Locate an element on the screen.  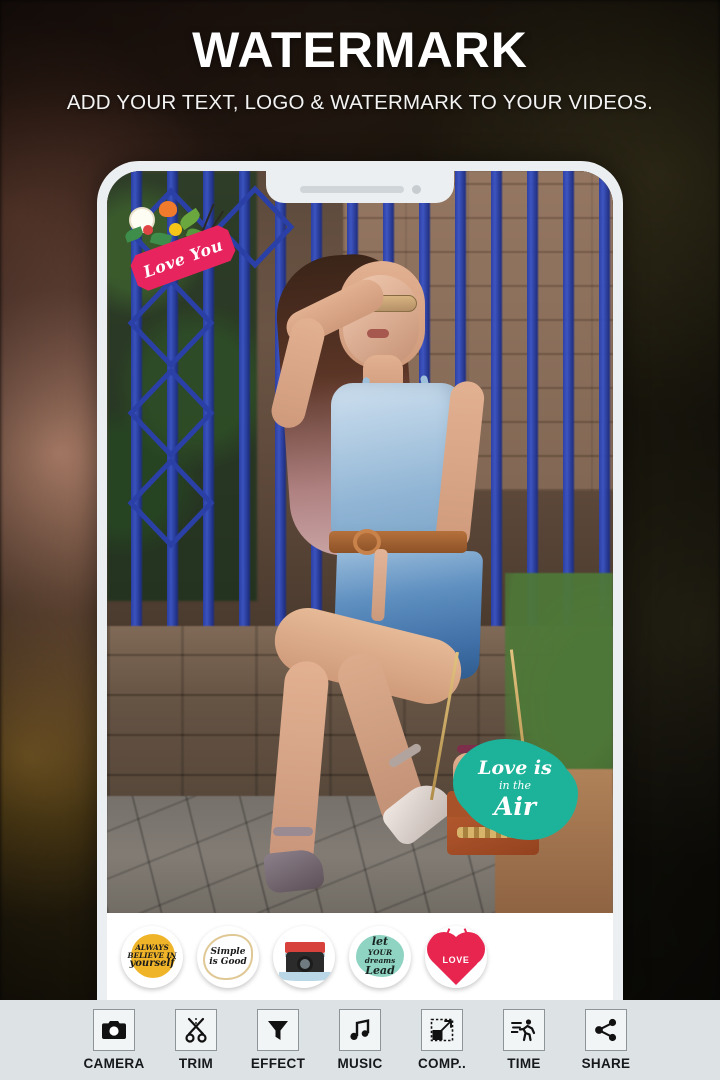
sticker4-line4: Lead is located at coordinates (380, 971).